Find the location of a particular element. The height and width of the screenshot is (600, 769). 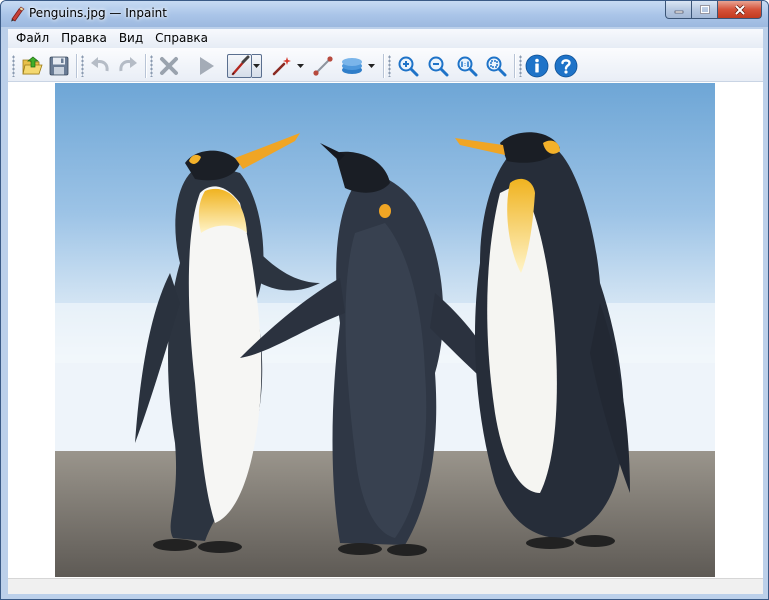

caption-buttons is located at coordinates (713, 10).